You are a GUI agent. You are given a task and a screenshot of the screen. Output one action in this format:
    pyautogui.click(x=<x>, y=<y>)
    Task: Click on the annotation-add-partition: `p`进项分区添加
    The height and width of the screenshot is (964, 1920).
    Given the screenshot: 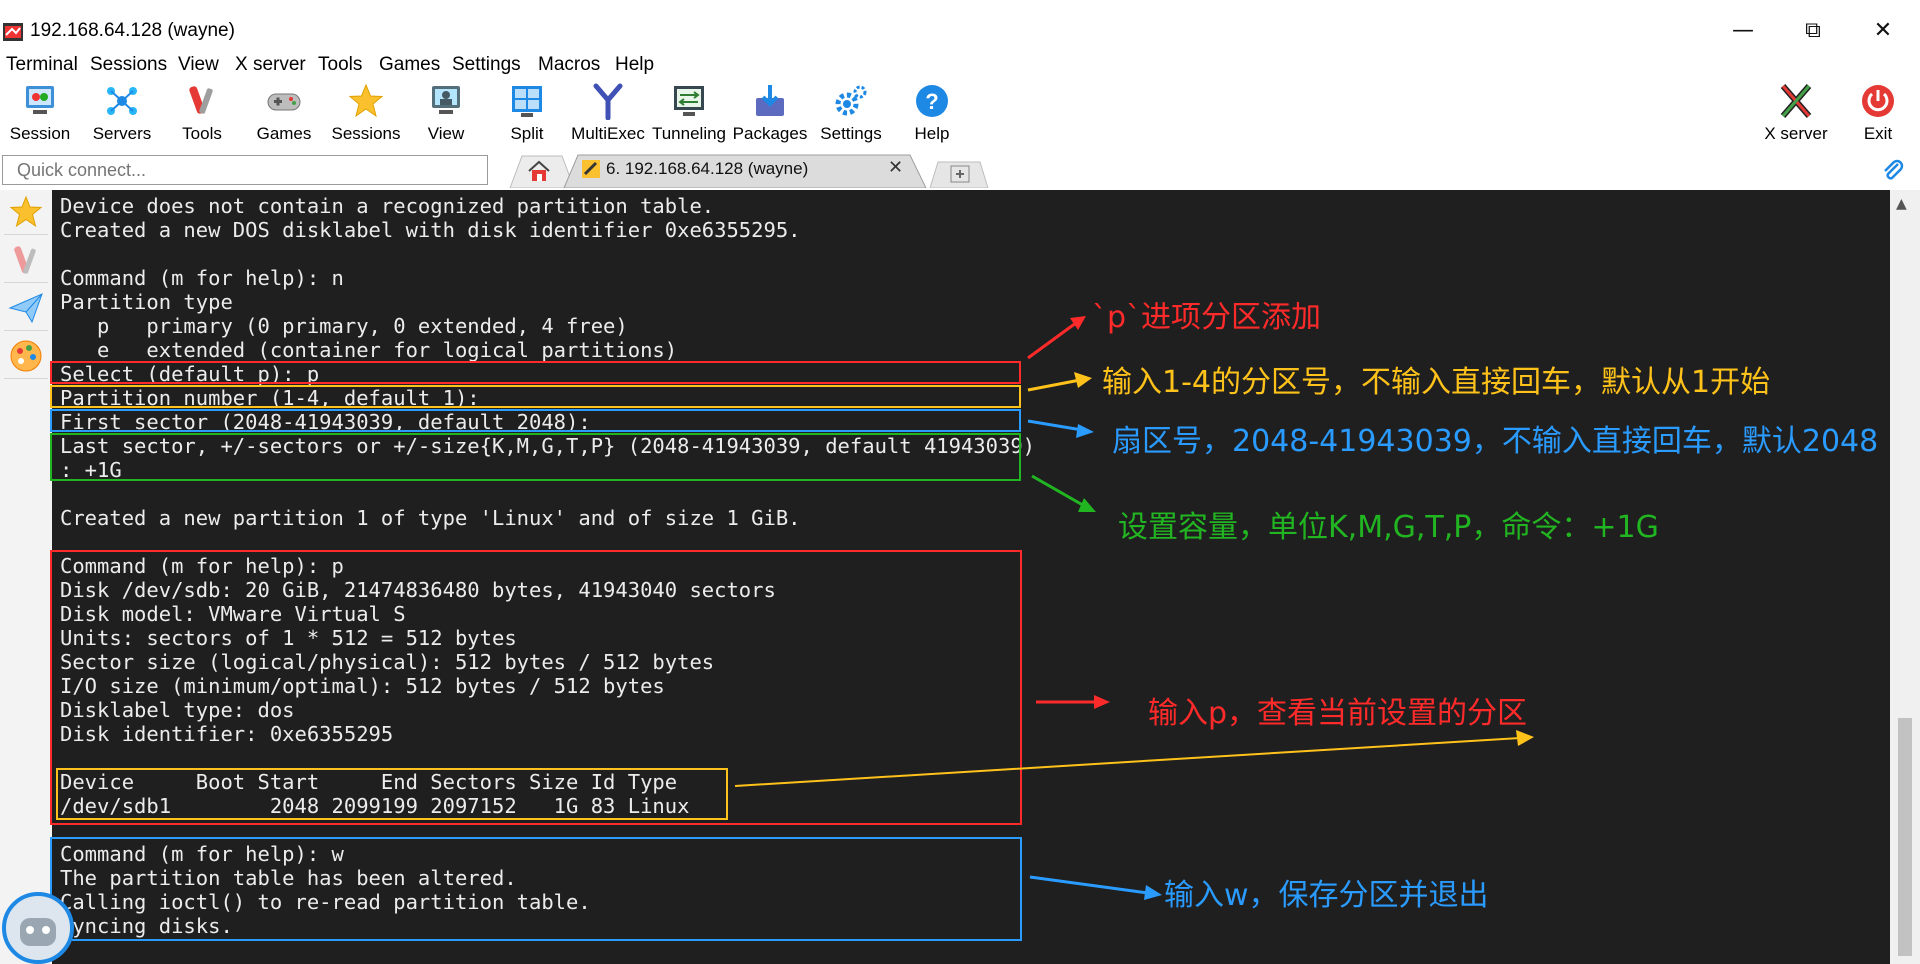 What is the action you would take?
    pyautogui.click(x=1207, y=317)
    